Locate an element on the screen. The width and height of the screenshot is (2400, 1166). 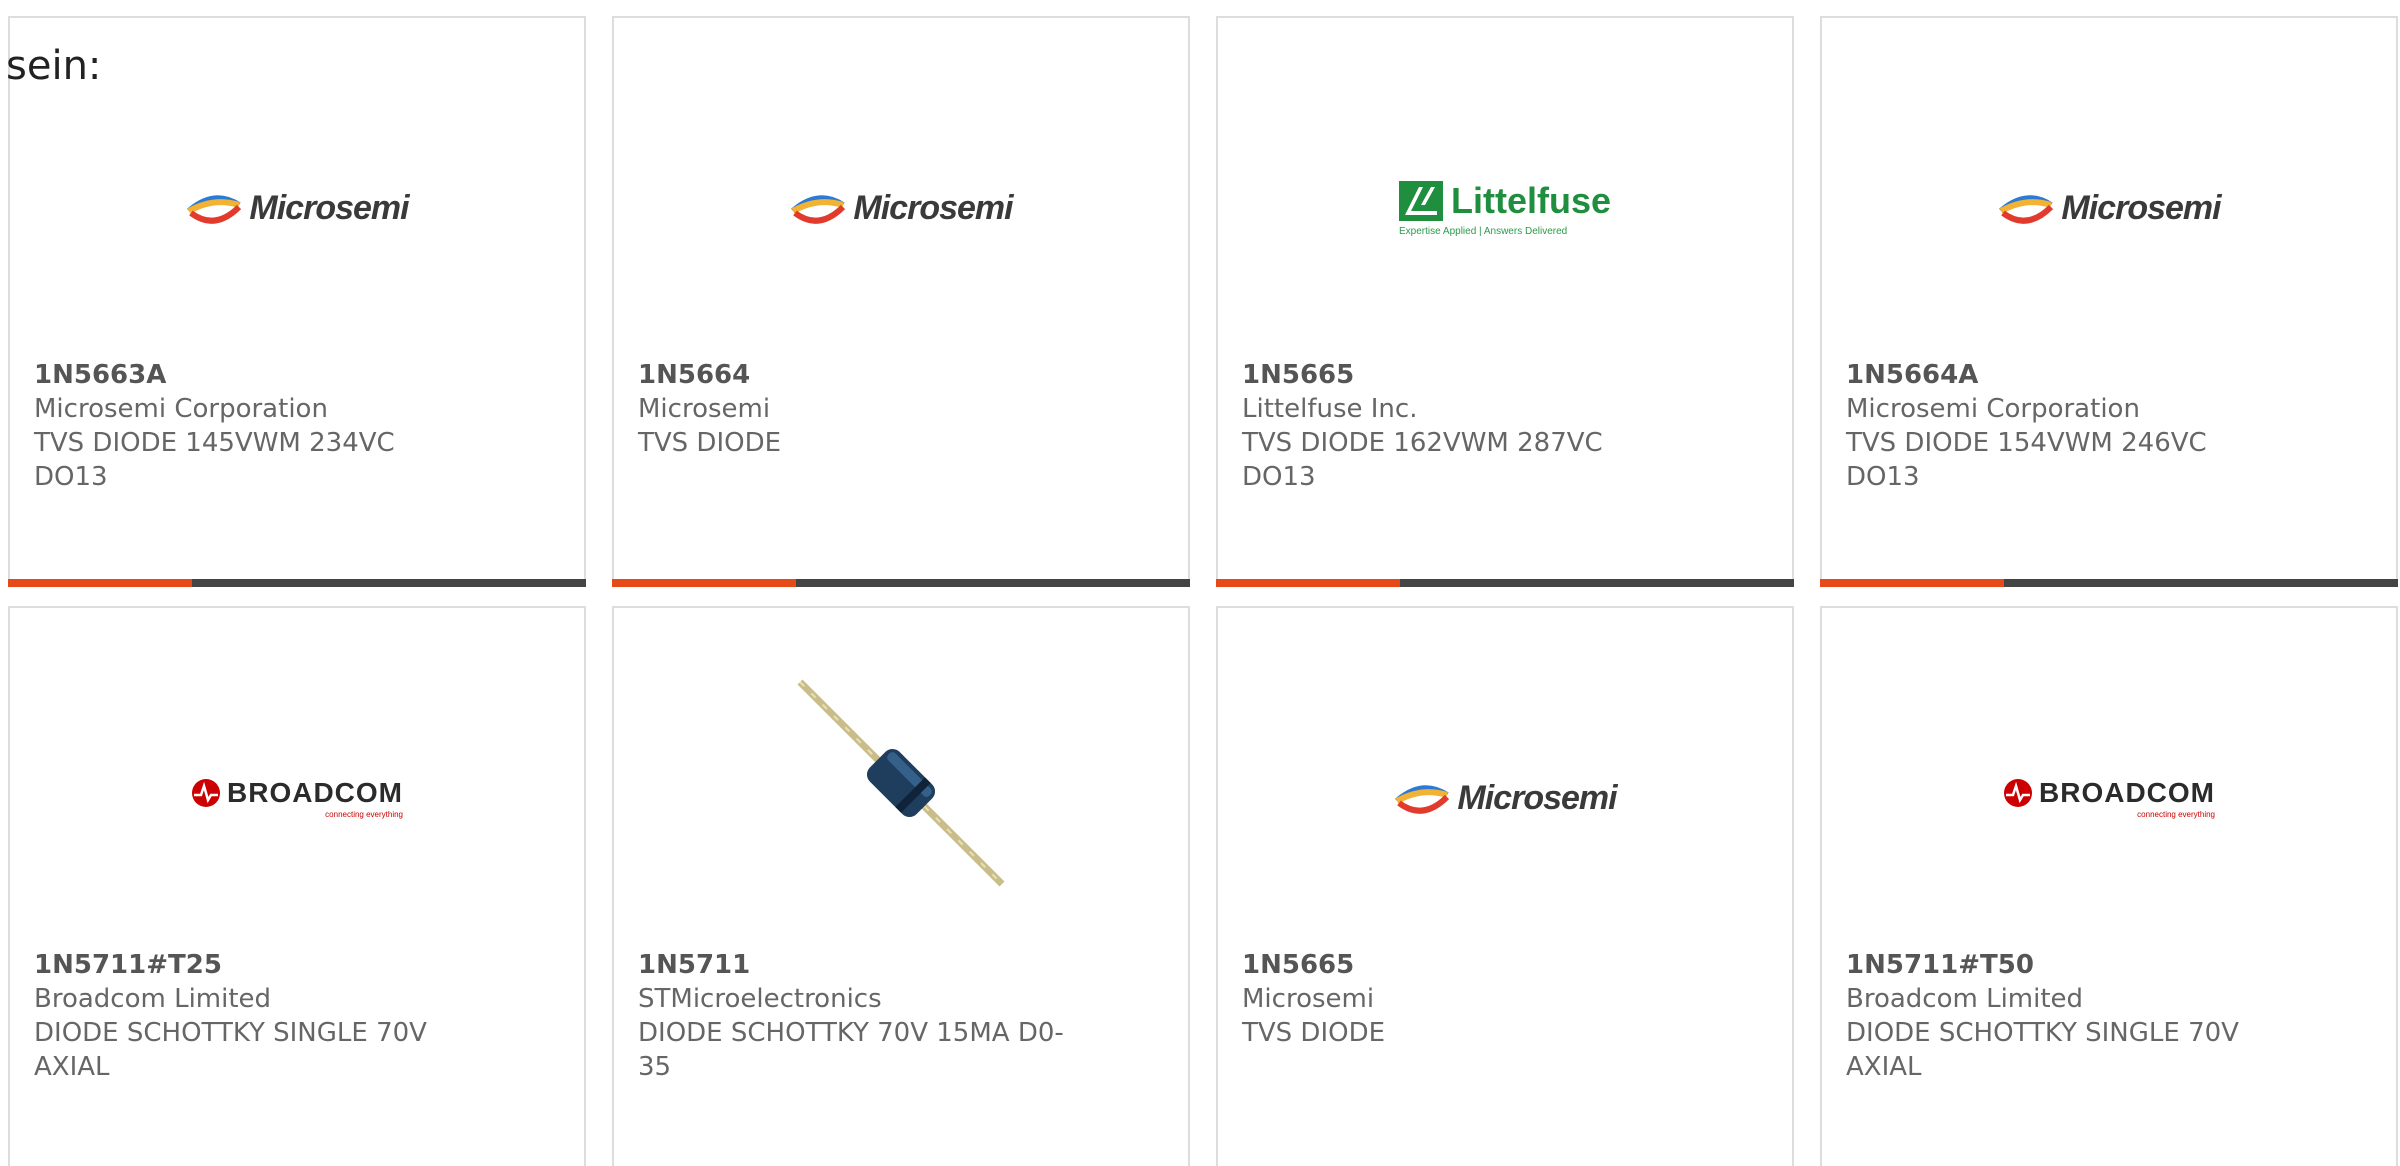
description-line-1: TVS DIODE 162VWM 287VC is located at coordinates (1422, 443).